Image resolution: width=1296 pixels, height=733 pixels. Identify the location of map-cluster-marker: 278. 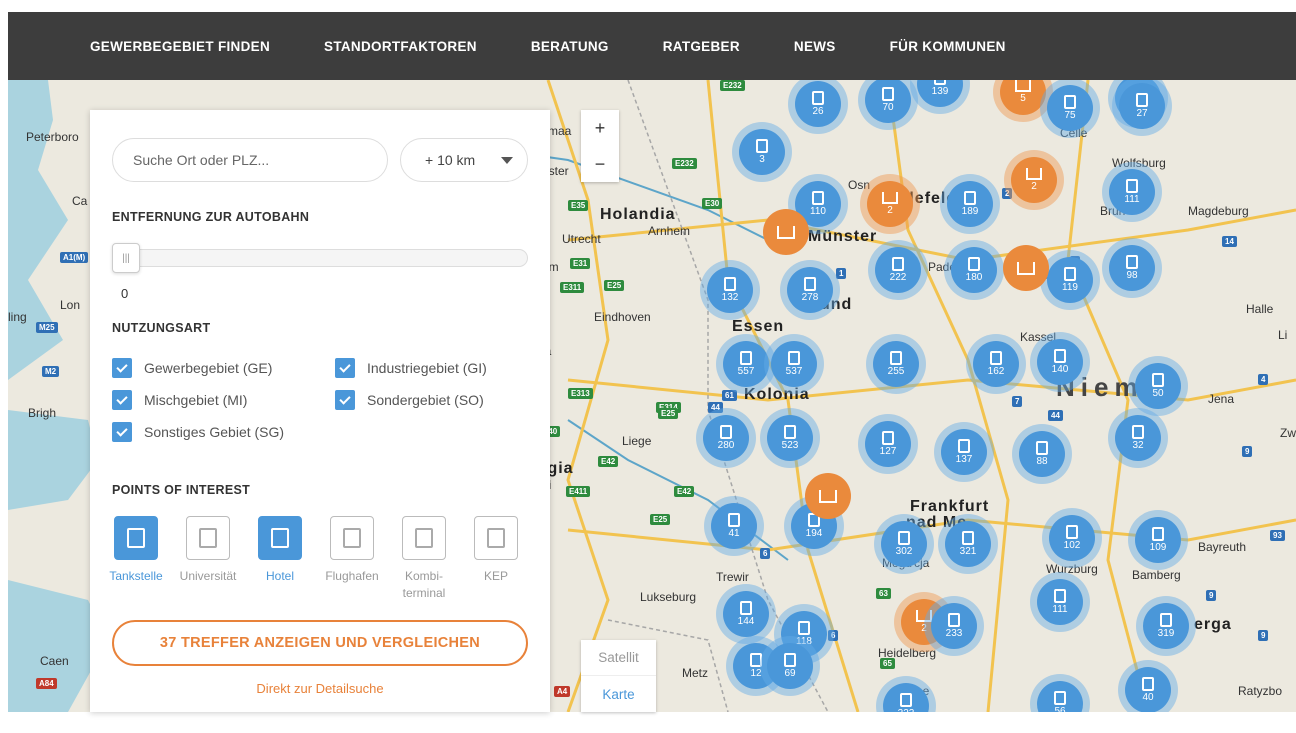
(810, 290).